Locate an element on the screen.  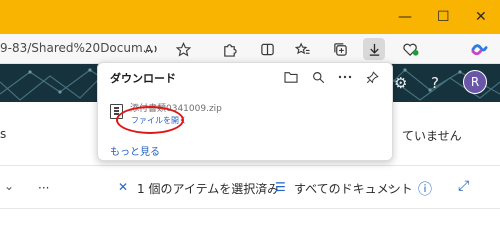
divider is located at coordinates (250, 165).